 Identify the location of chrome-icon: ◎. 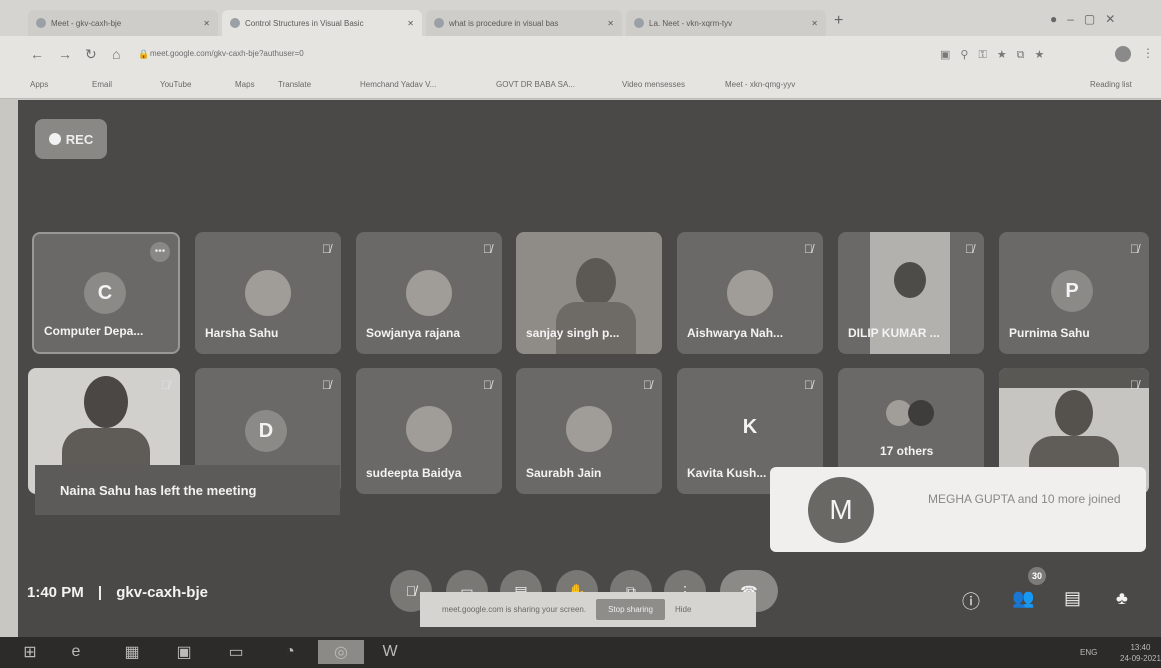
(341, 652).